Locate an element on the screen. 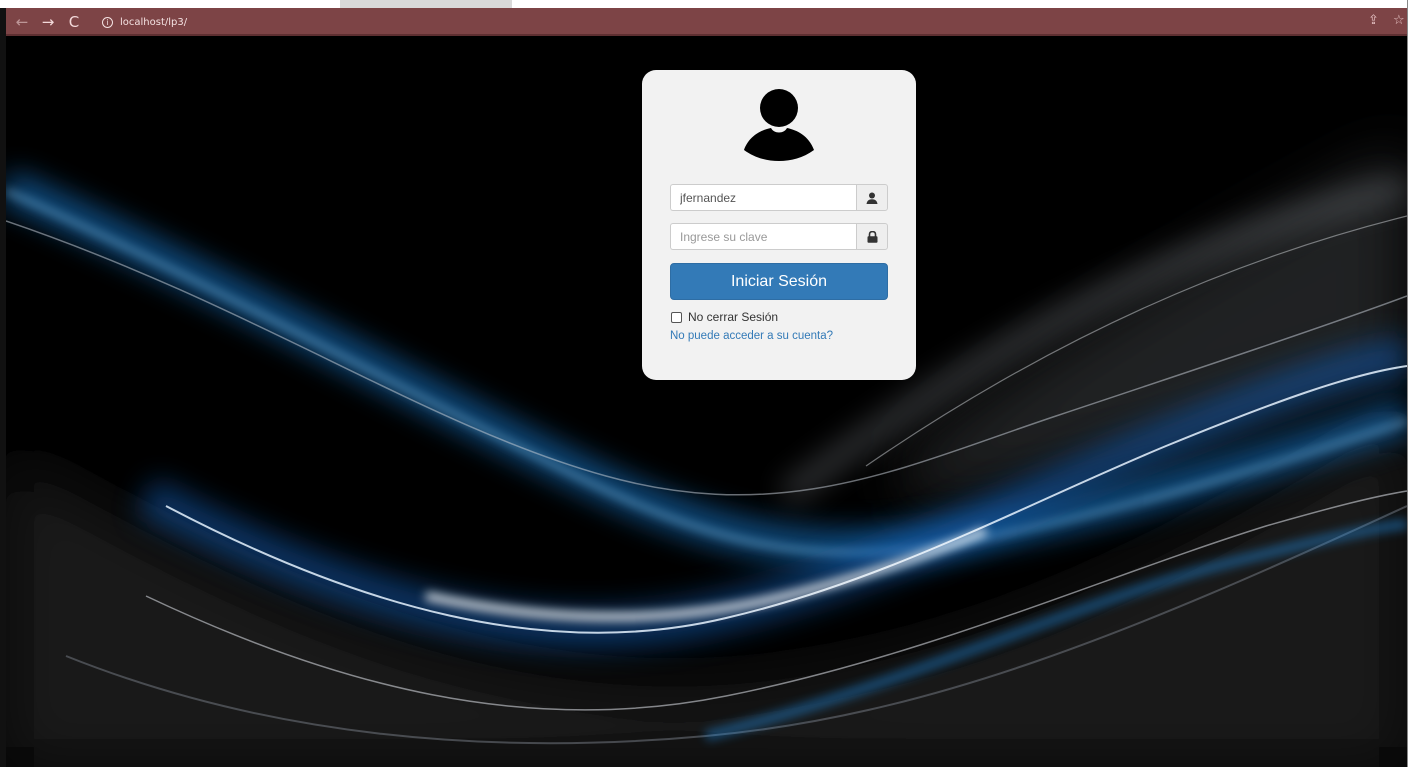 The height and width of the screenshot is (767, 1413). address-bar: i localhost/lp3/ is located at coordinates (722, 22).